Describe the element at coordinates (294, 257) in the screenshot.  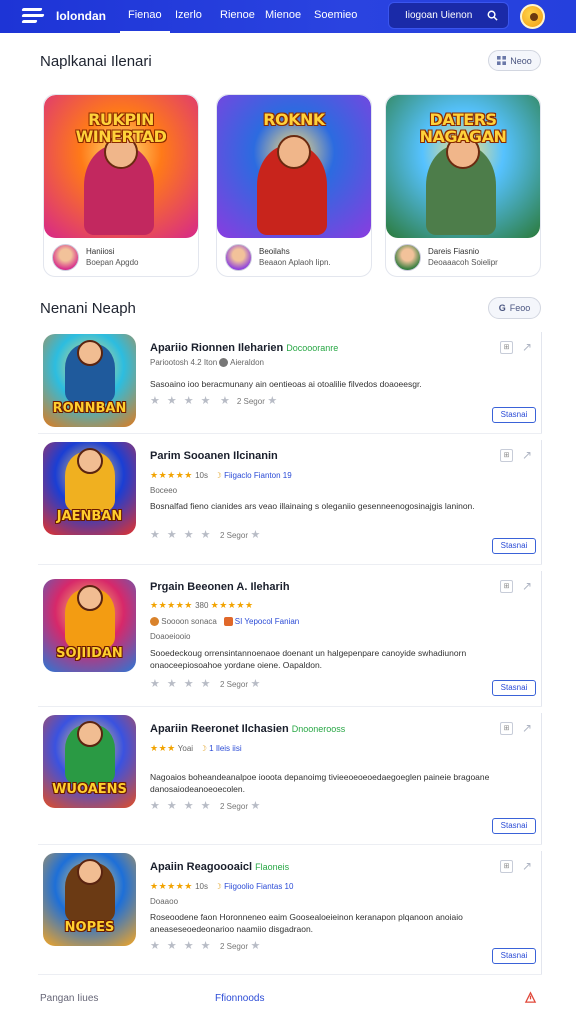
I see `featured-card-meta: Beoilahs Beaaon Aplaoh Iipn.` at that location.